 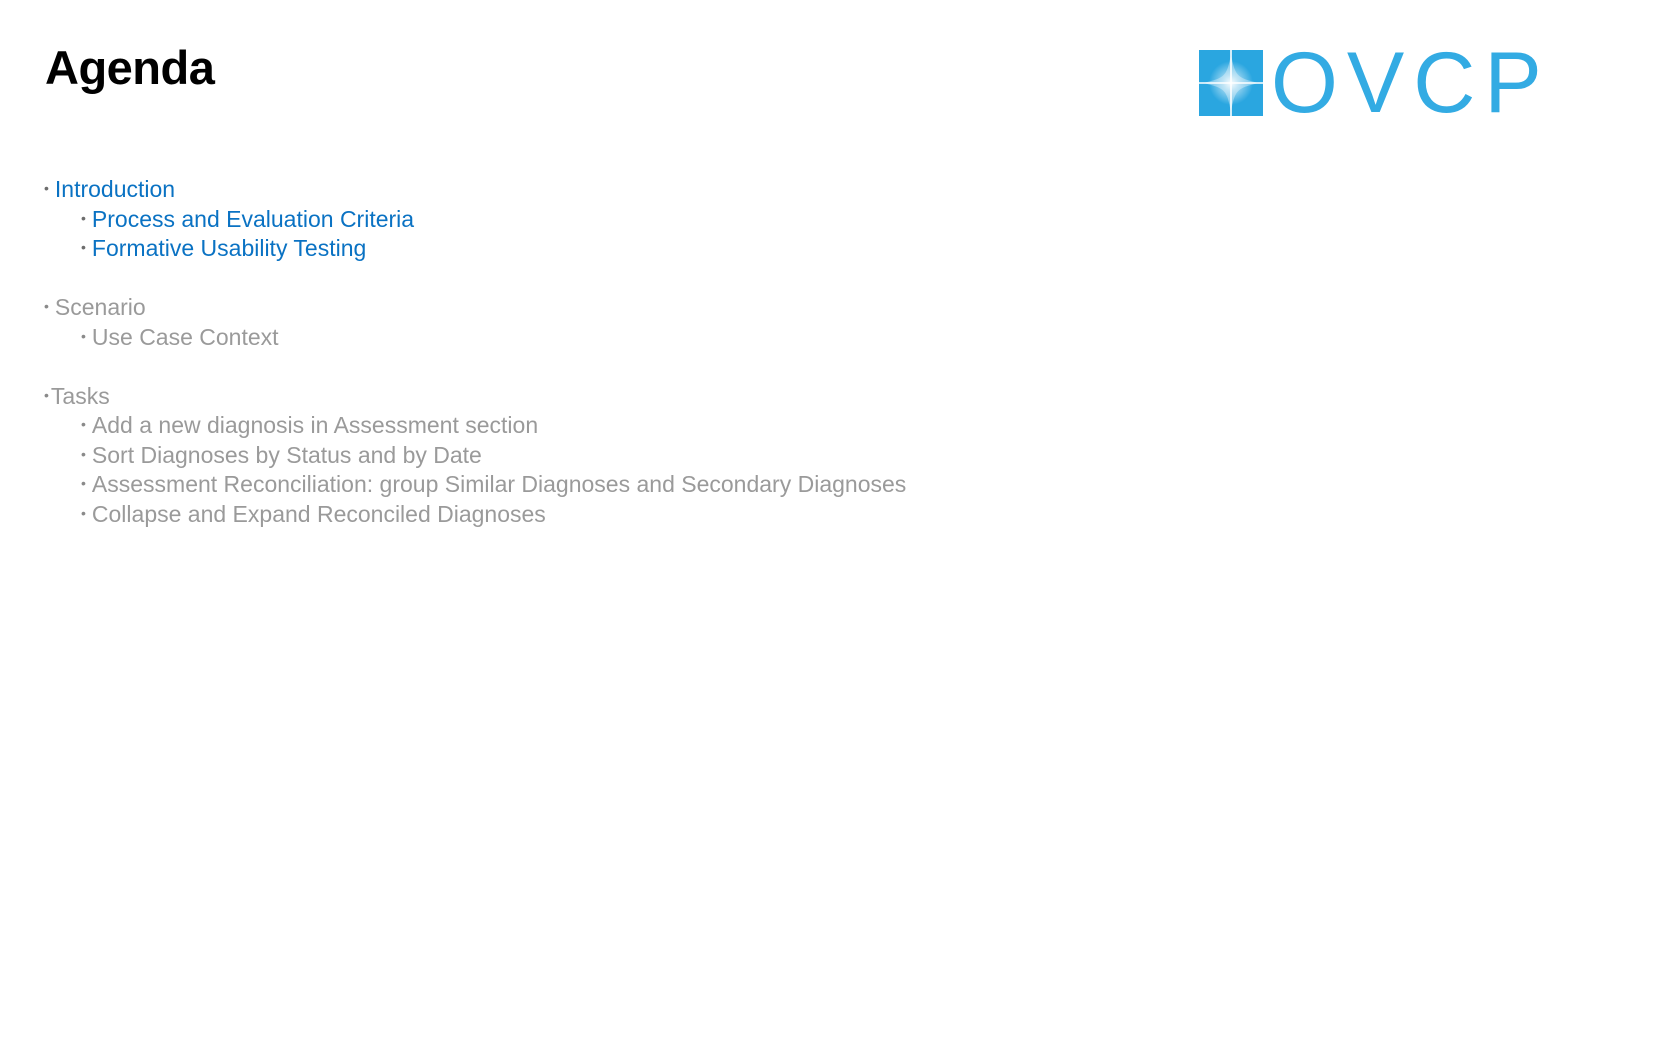 What do you see at coordinates (286, 454) in the screenshot?
I see `agenda-subitem-label: Sort Diagnoses by Status and by Date` at bounding box center [286, 454].